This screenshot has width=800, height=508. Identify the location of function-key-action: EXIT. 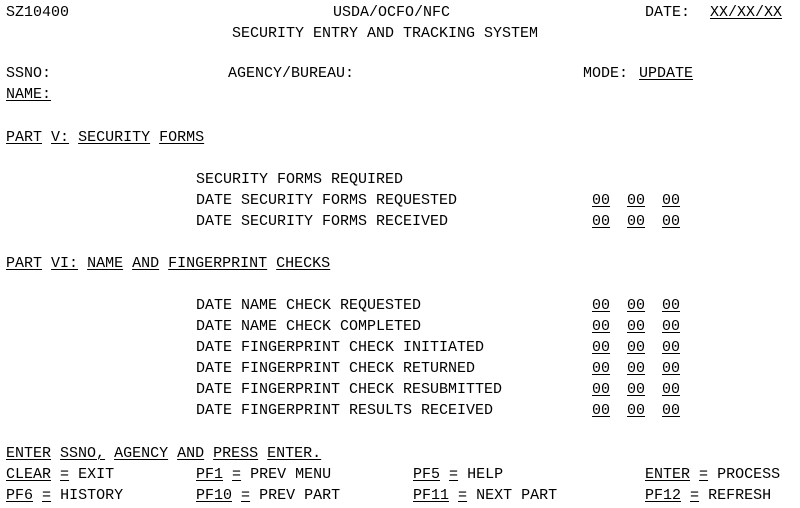
(96, 474).